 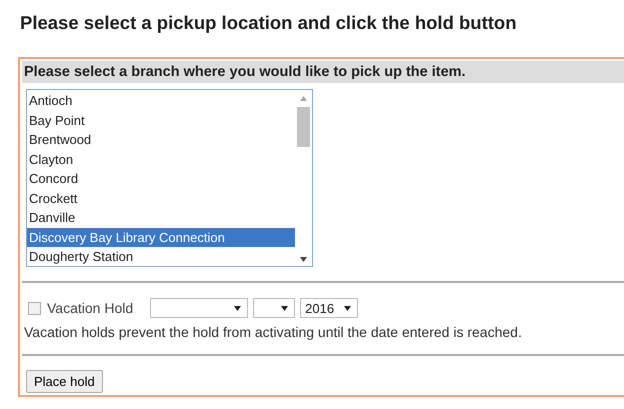 What do you see at coordinates (303, 259) in the screenshot?
I see `scroll-down-icon` at bounding box center [303, 259].